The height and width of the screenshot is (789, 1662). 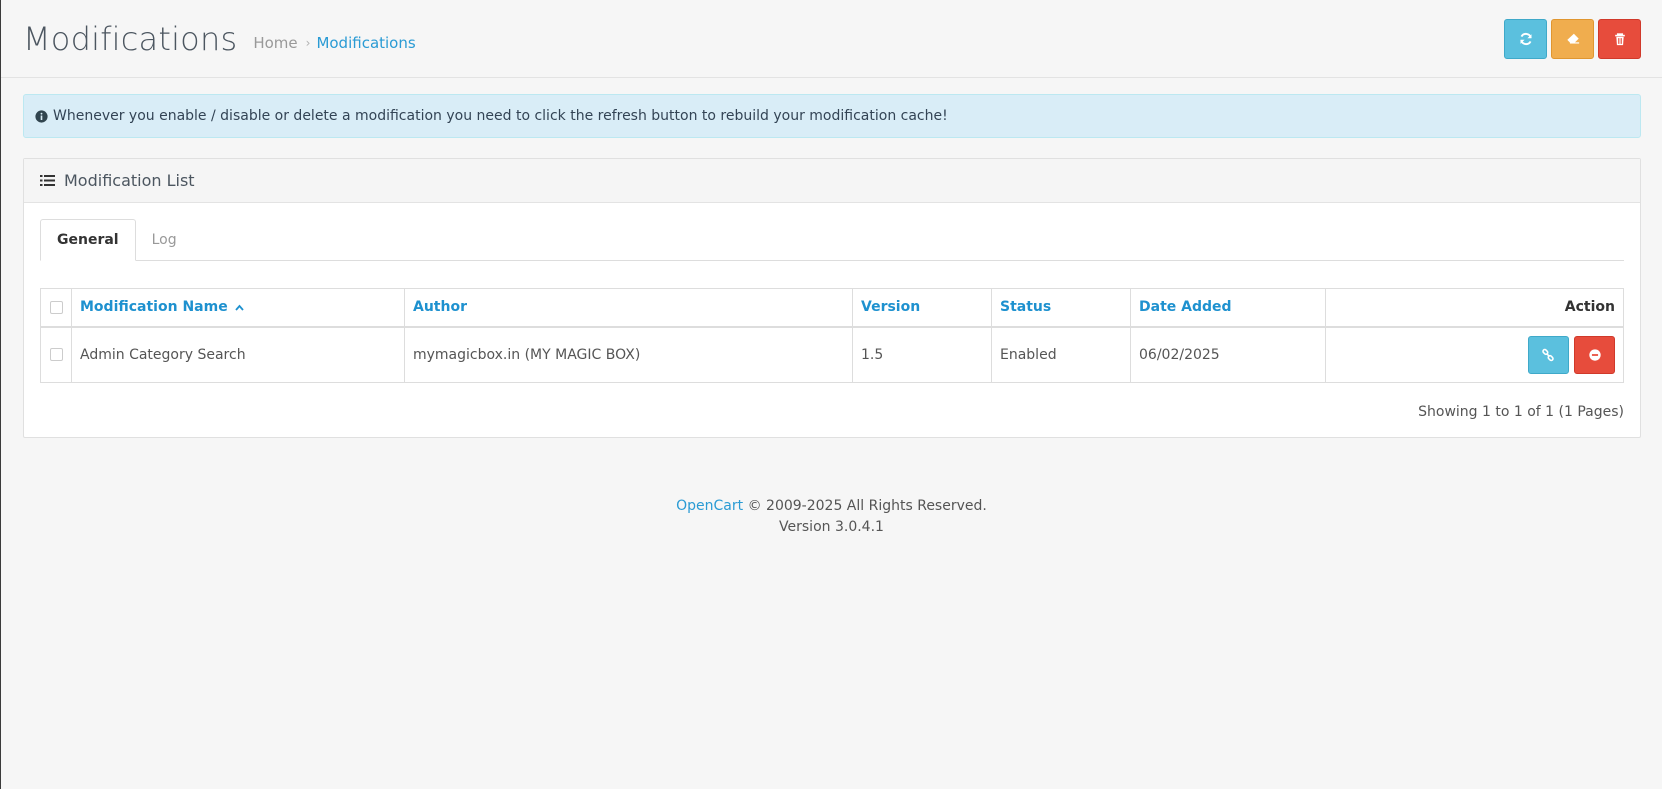 What do you see at coordinates (628, 354) in the screenshot?
I see `cell-author: mymagicbox.in (MY MAGIC BOX)` at bounding box center [628, 354].